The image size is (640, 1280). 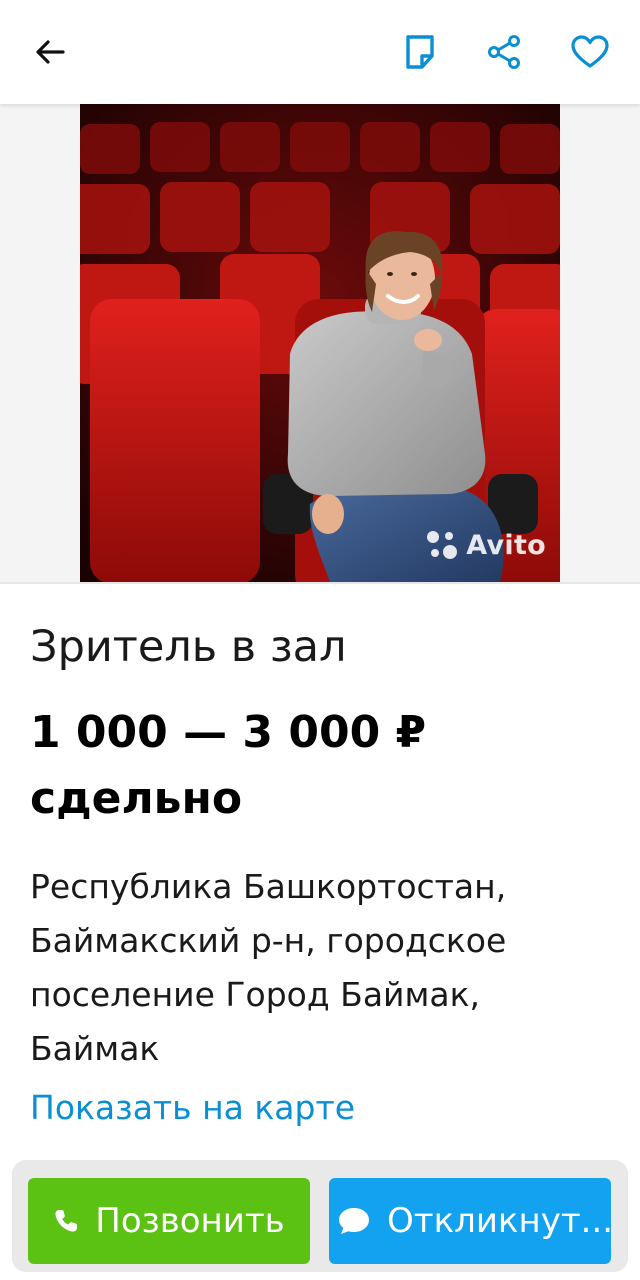 I want to click on show-on-map-link: Показать на карте, so click(x=192, y=1107).